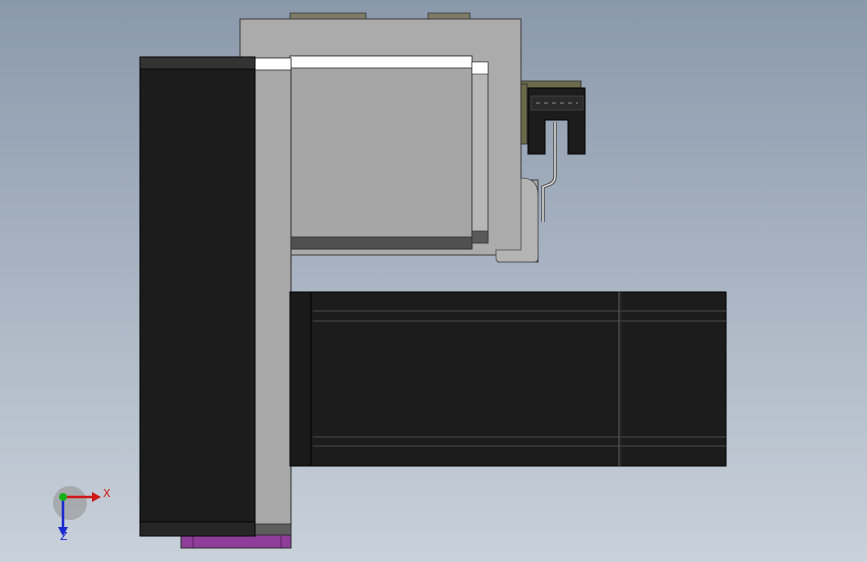 This screenshot has width=867, height=562. I want to click on z-axis-label: Z, so click(64, 536).